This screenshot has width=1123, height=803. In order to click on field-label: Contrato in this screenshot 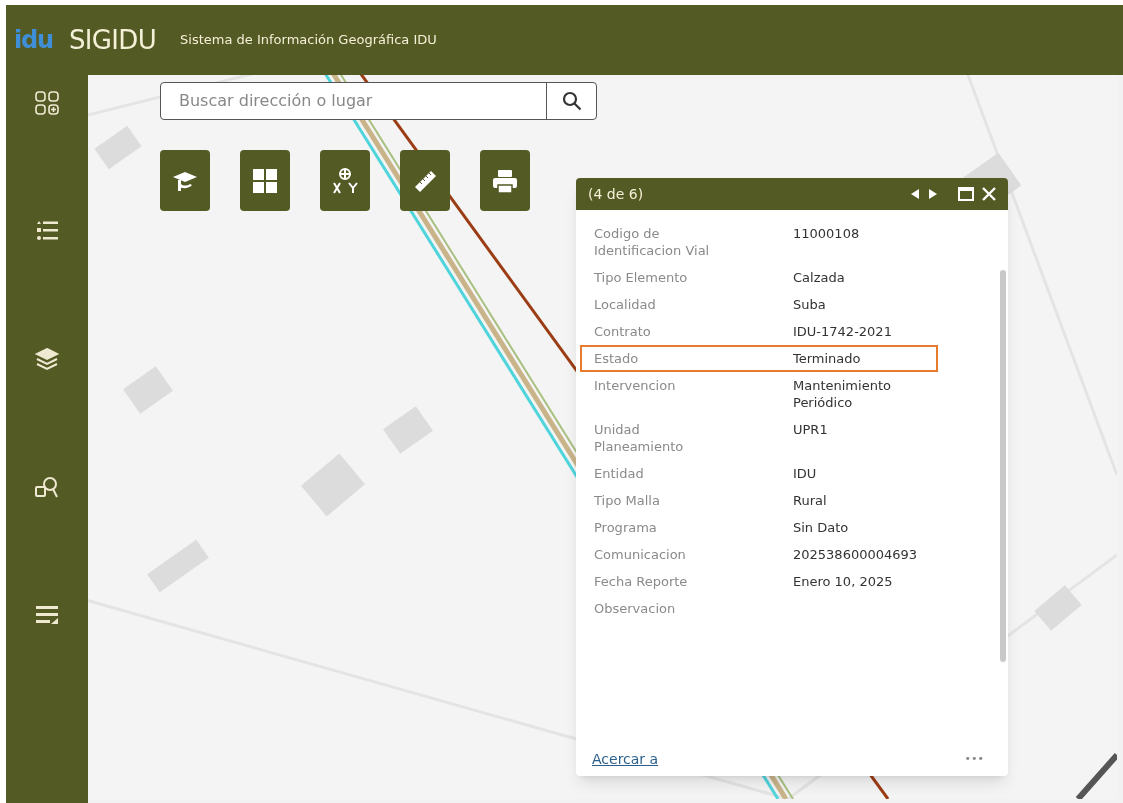, I will do `click(623, 331)`.